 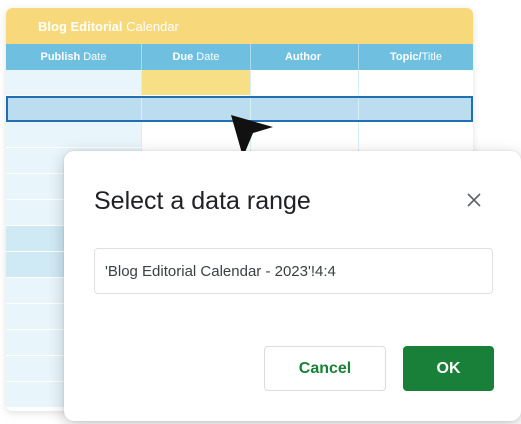 I want to click on column-header-publish-date: Publish Date, so click(x=74, y=57).